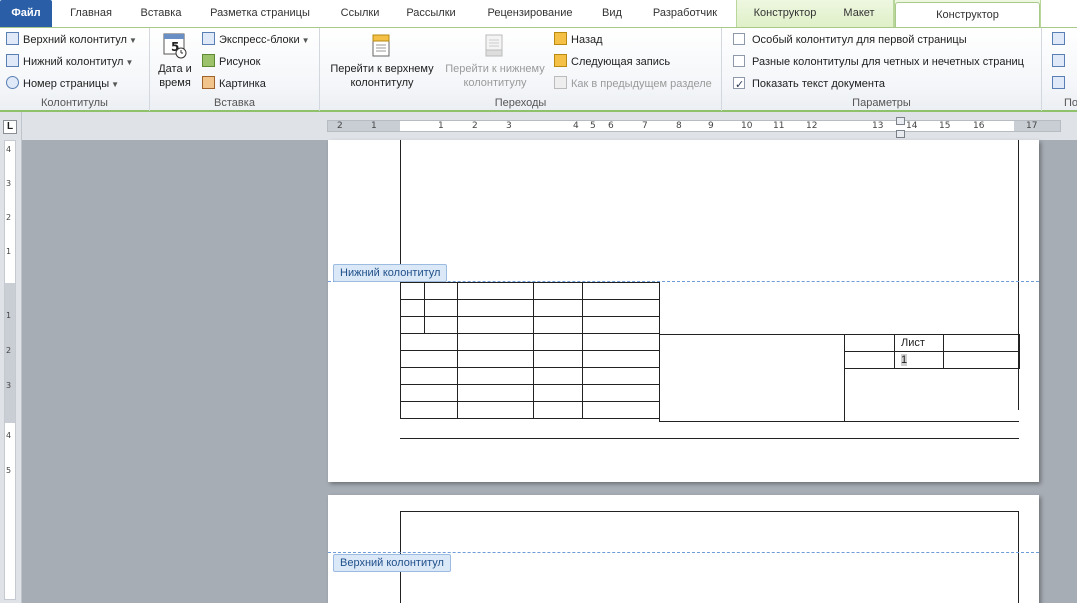  Describe the element at coordinates (560, 60) in the screenshot. I see `next-icon` at that location.